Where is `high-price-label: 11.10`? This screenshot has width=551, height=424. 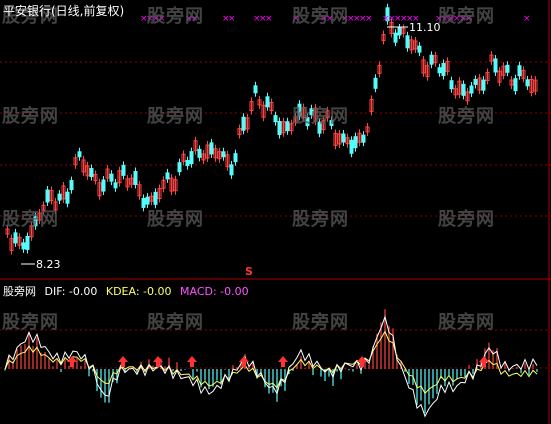 high-price-label: 11.10 is located at coordinates (425, 27).